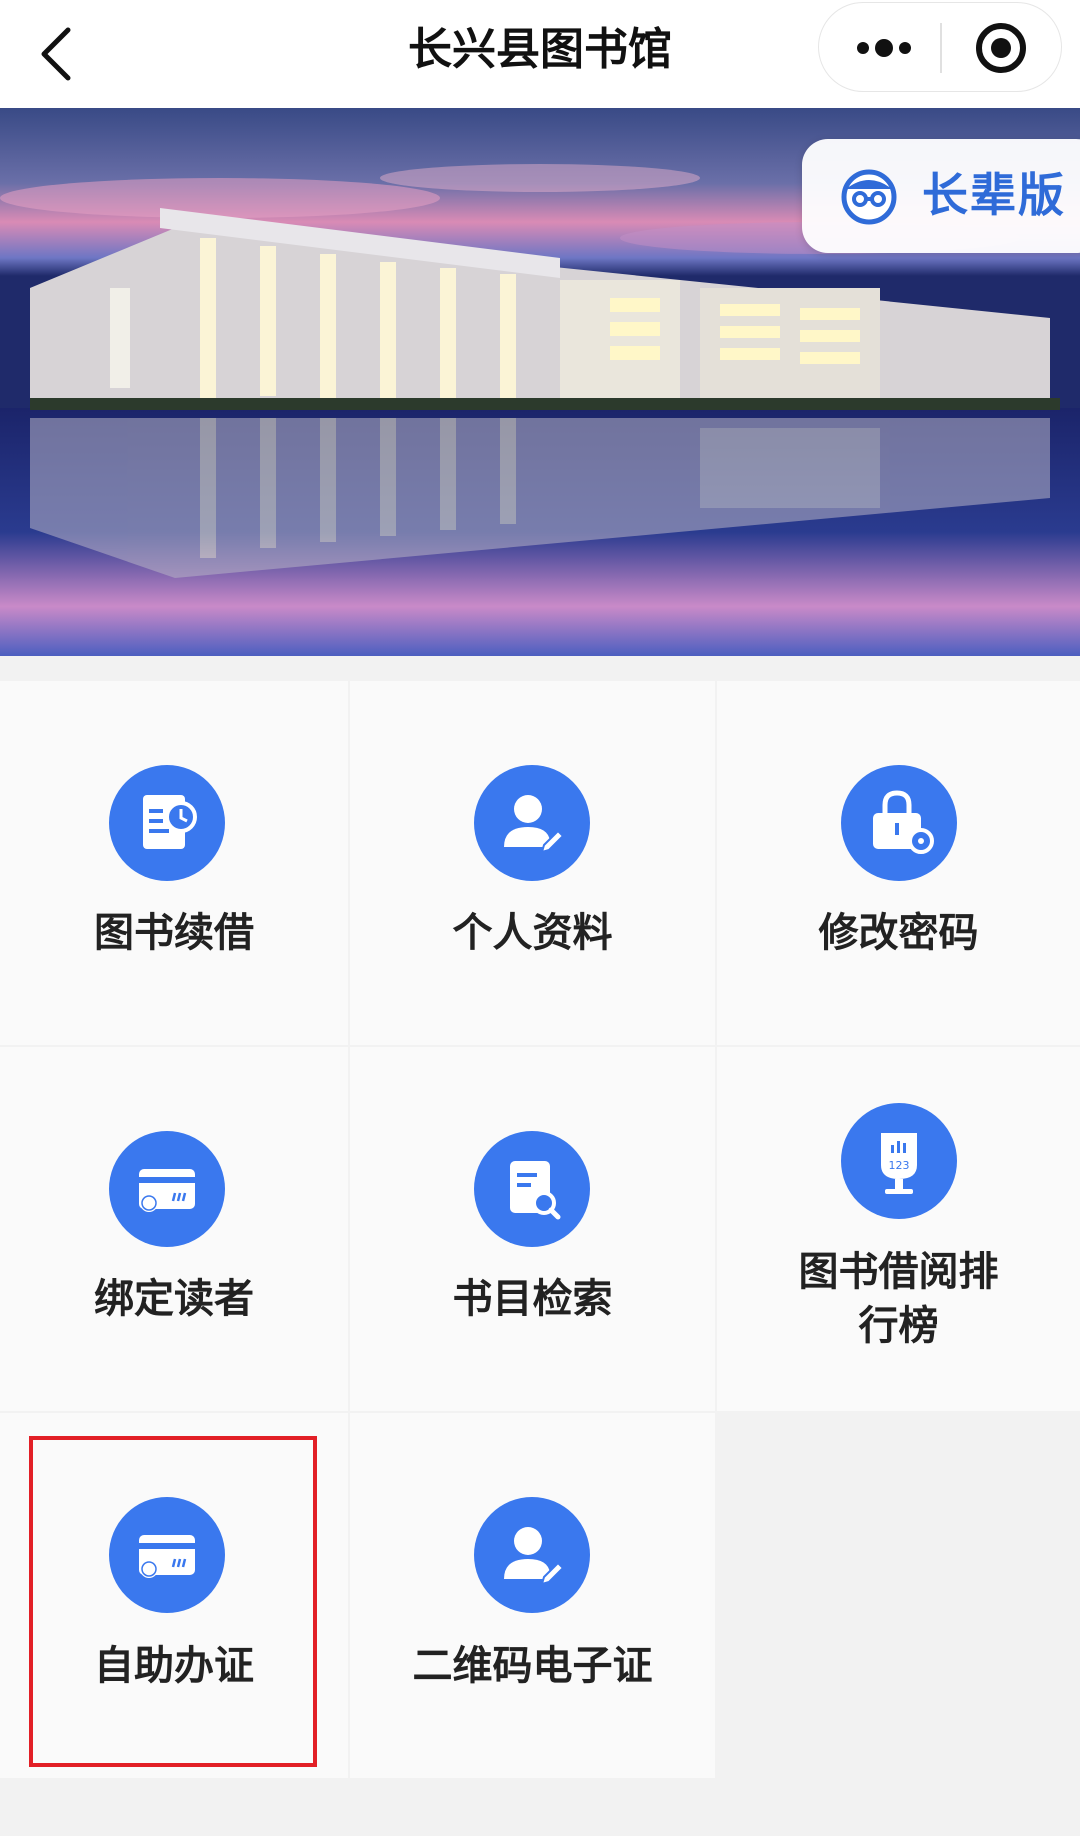 This screenshot has width=1080, height=1836. I want to click on document-search-icon, so click(532, 1189).